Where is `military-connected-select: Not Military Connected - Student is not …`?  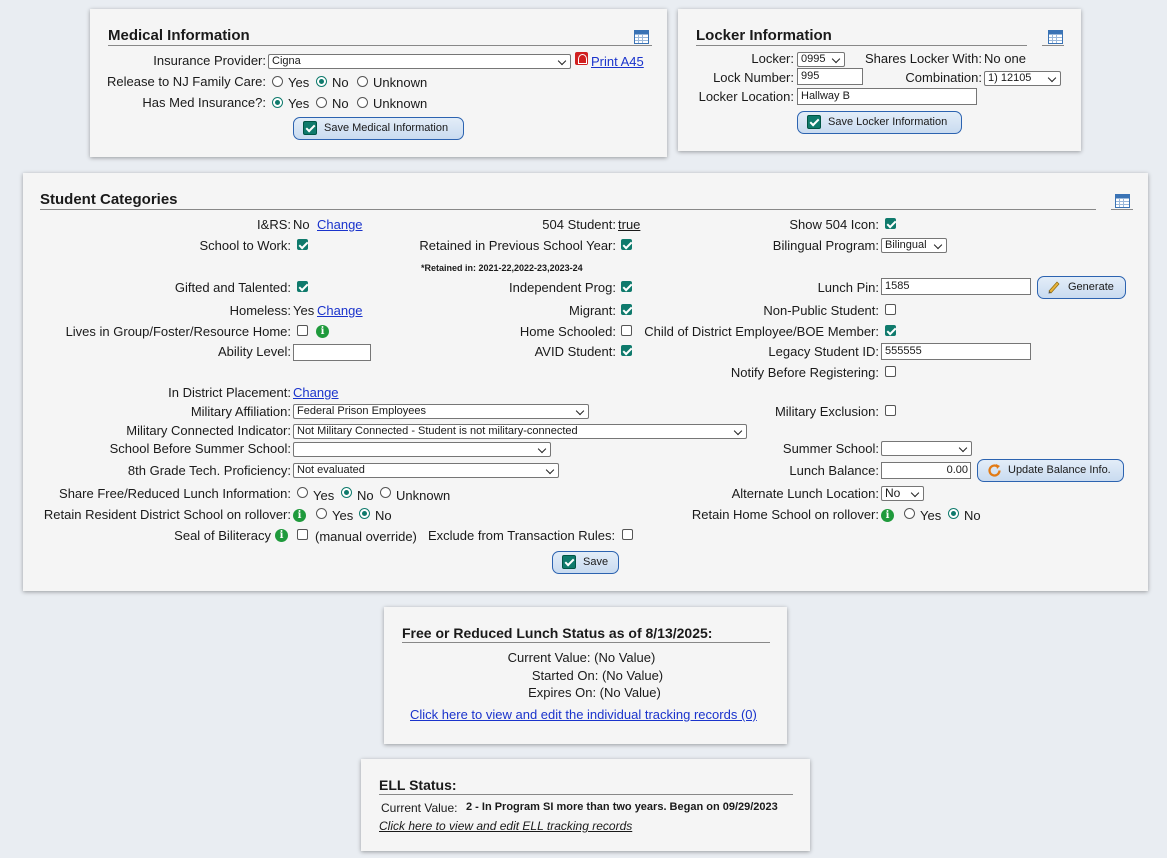 military-connected-select: Not Military Connected - Student is not … is located at coordinates (520, 431).